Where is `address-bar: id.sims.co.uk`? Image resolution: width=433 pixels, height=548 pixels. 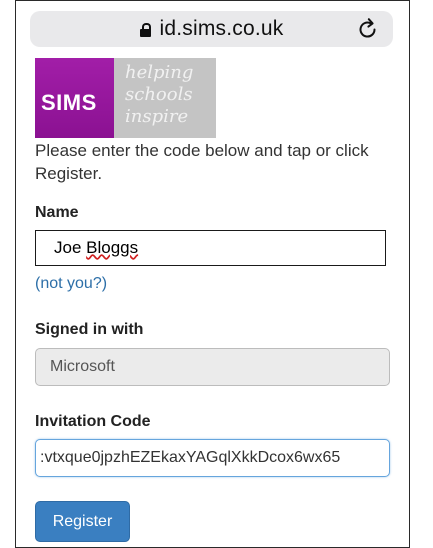 address-bar: id.sims.co.uk is located at coordinates (211, 29).